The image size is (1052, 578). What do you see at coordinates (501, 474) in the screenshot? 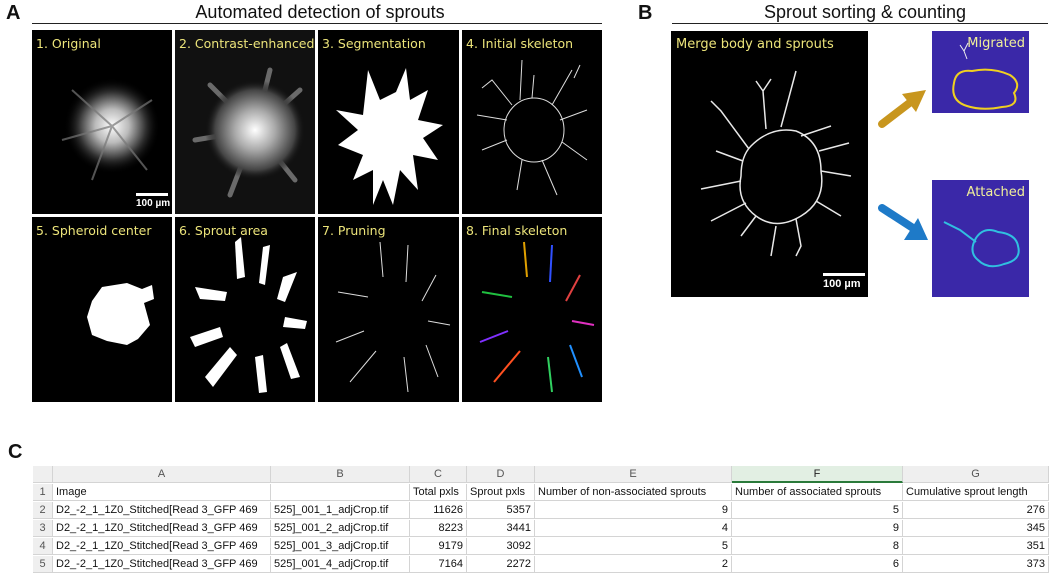
I see `column-header-d: D` at bounding box center [501, 474].